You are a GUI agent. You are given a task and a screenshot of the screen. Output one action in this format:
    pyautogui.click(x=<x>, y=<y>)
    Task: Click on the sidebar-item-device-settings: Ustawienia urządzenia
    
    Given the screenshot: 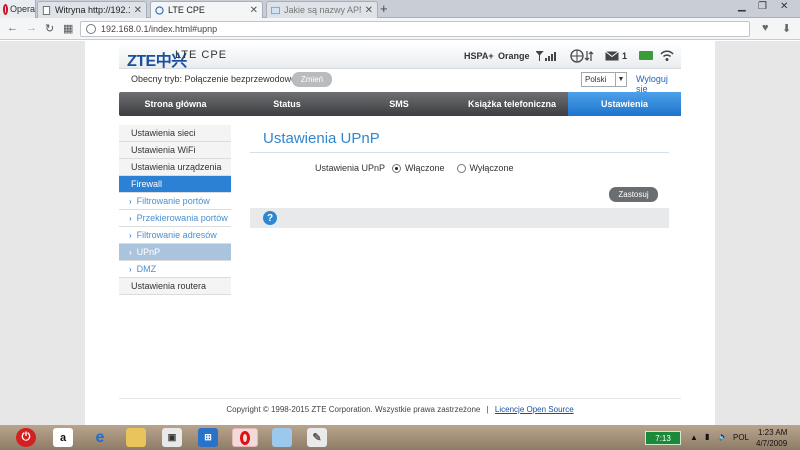 What is the action you would take?
    pyautogui.click(x=175, y=167)
    